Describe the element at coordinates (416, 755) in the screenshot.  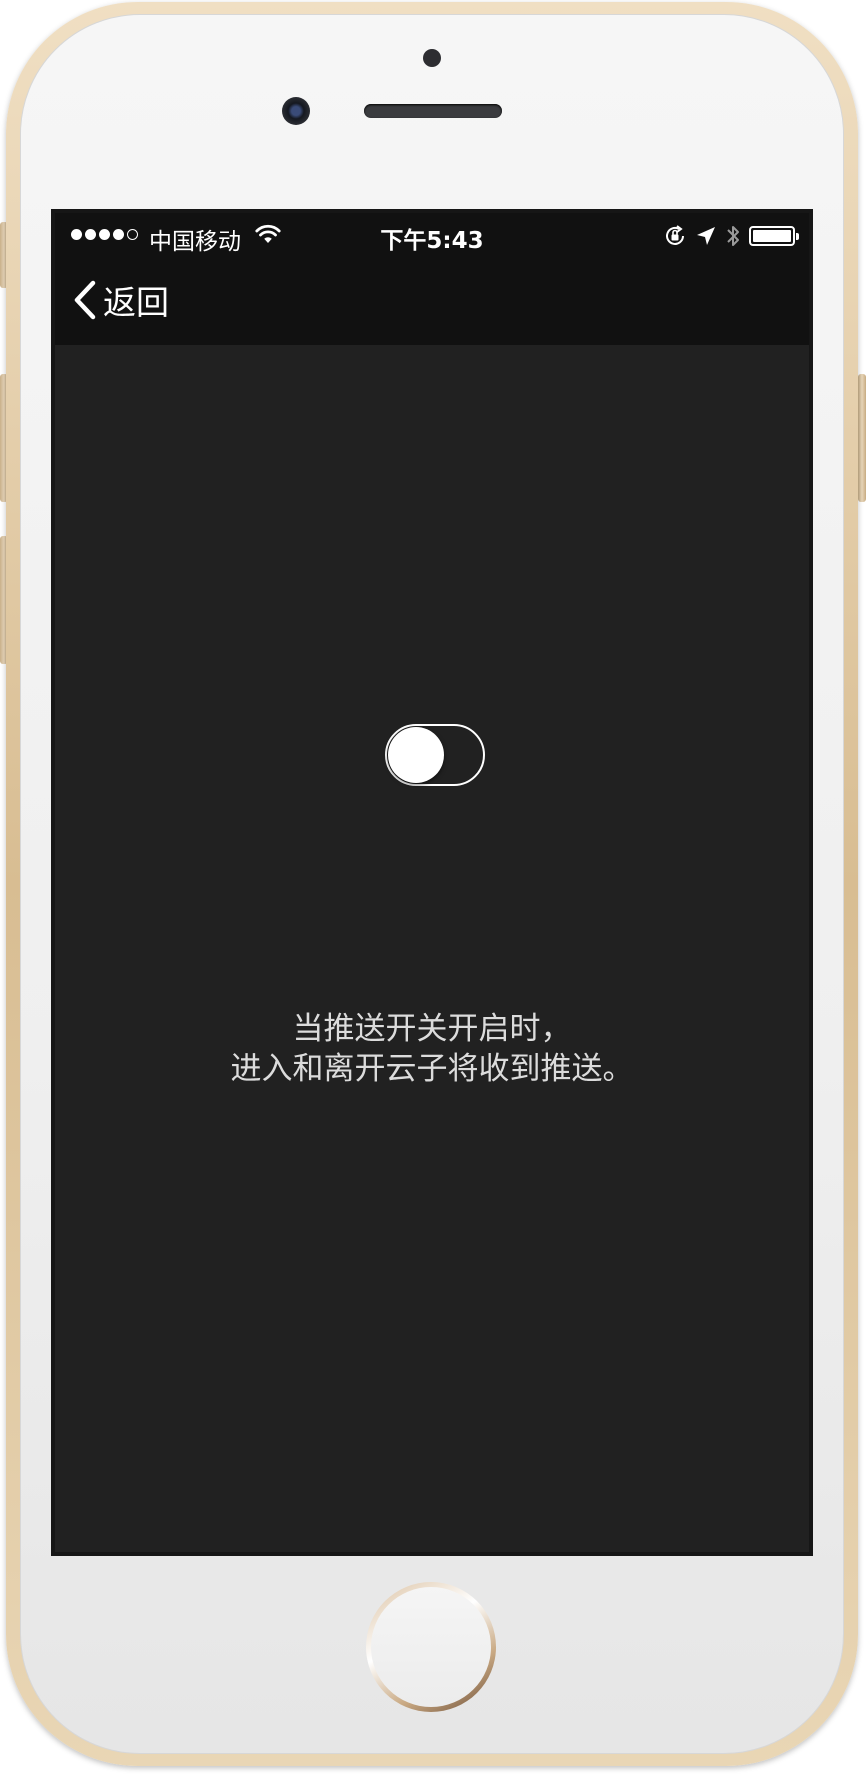
I see `toggle-knob` at that location.